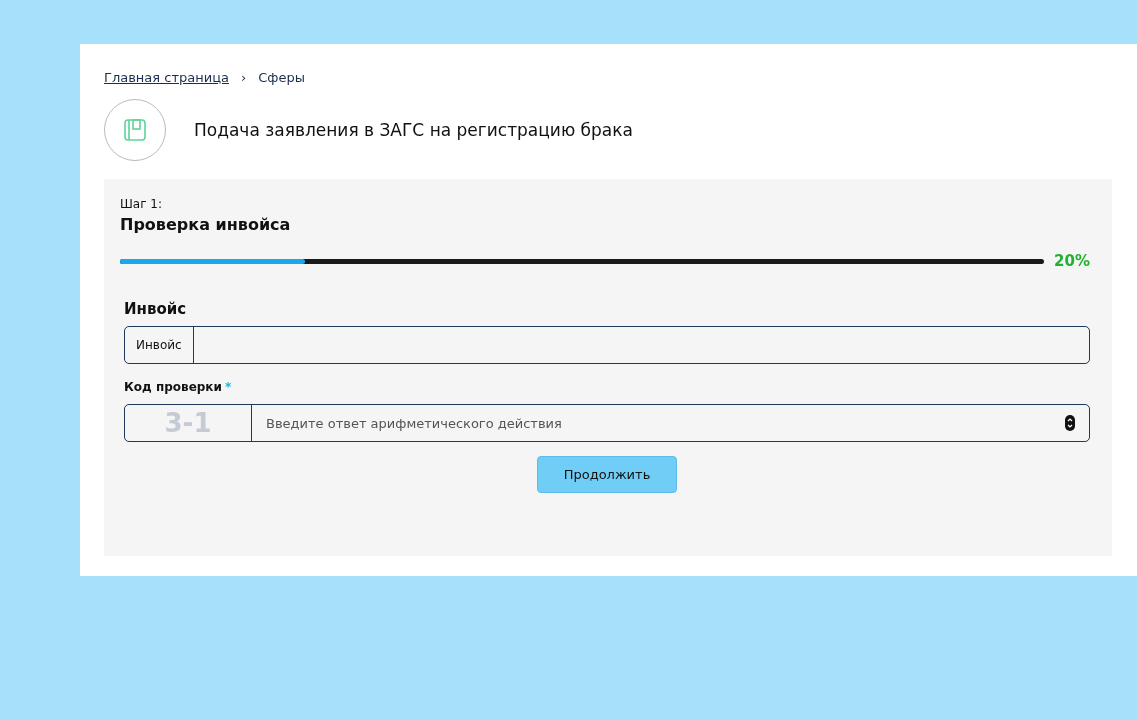 This screenshot has height=720, width=1137. I want to click on answer-input: Введите ответ арифметического действия, so click(658, 423).